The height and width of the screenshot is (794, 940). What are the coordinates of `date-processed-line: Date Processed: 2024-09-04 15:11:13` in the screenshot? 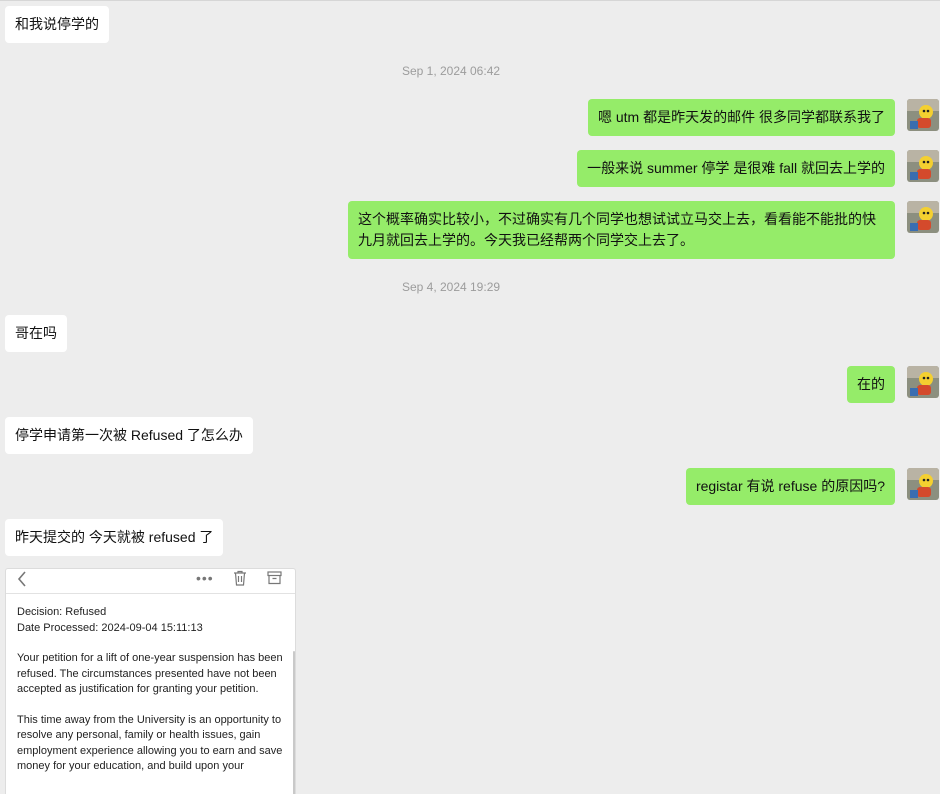 It's located at (110, 627).